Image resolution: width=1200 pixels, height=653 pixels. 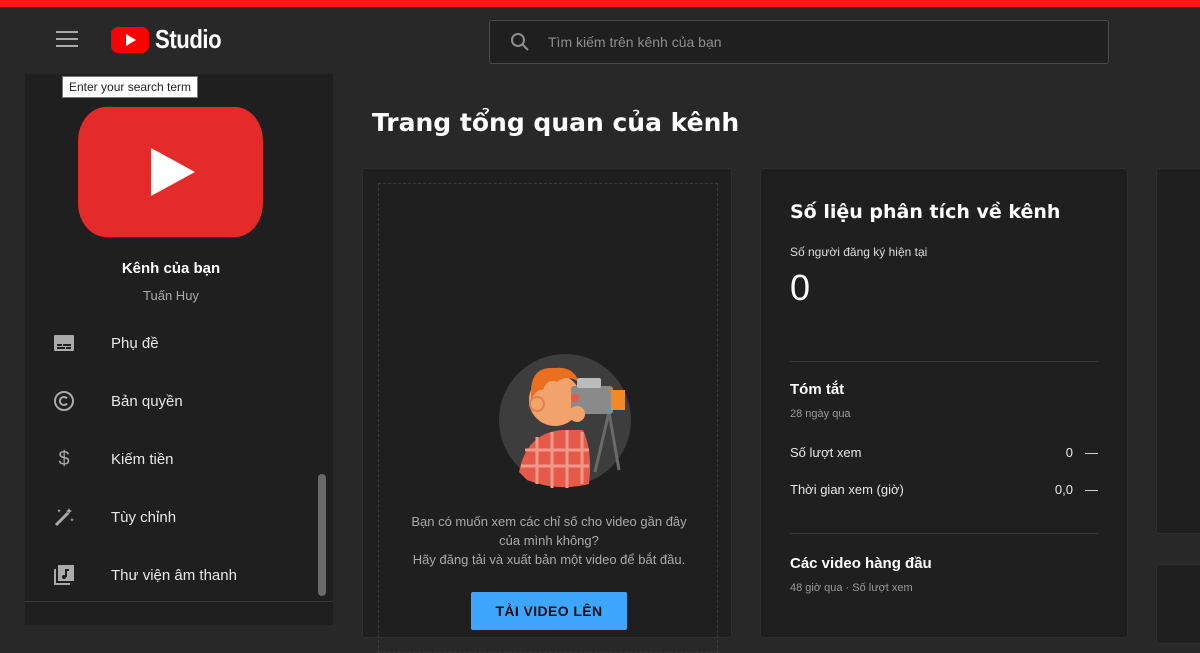 What do you see at coordinates (130, 39) in the screenshot?
I see `youtube-play-icon` at bounding box center [130, 39].